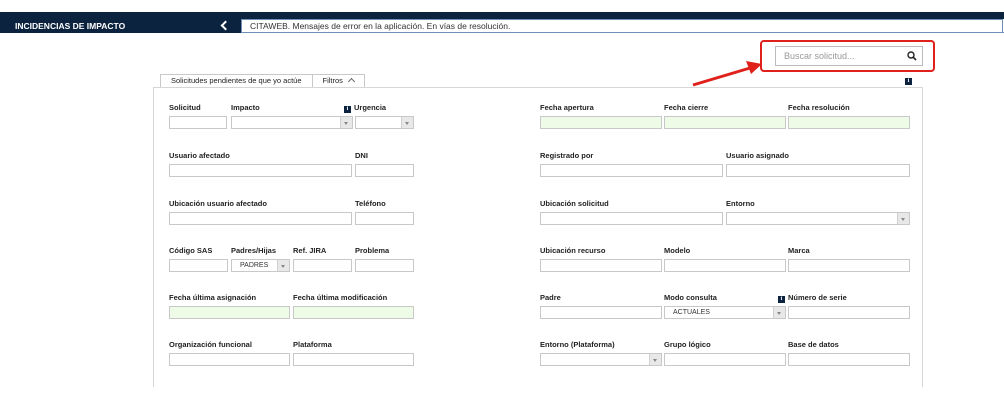 This screenshot has width=1004, height=411. I want to click on fecha-resolucion-input, so click(849, 122).